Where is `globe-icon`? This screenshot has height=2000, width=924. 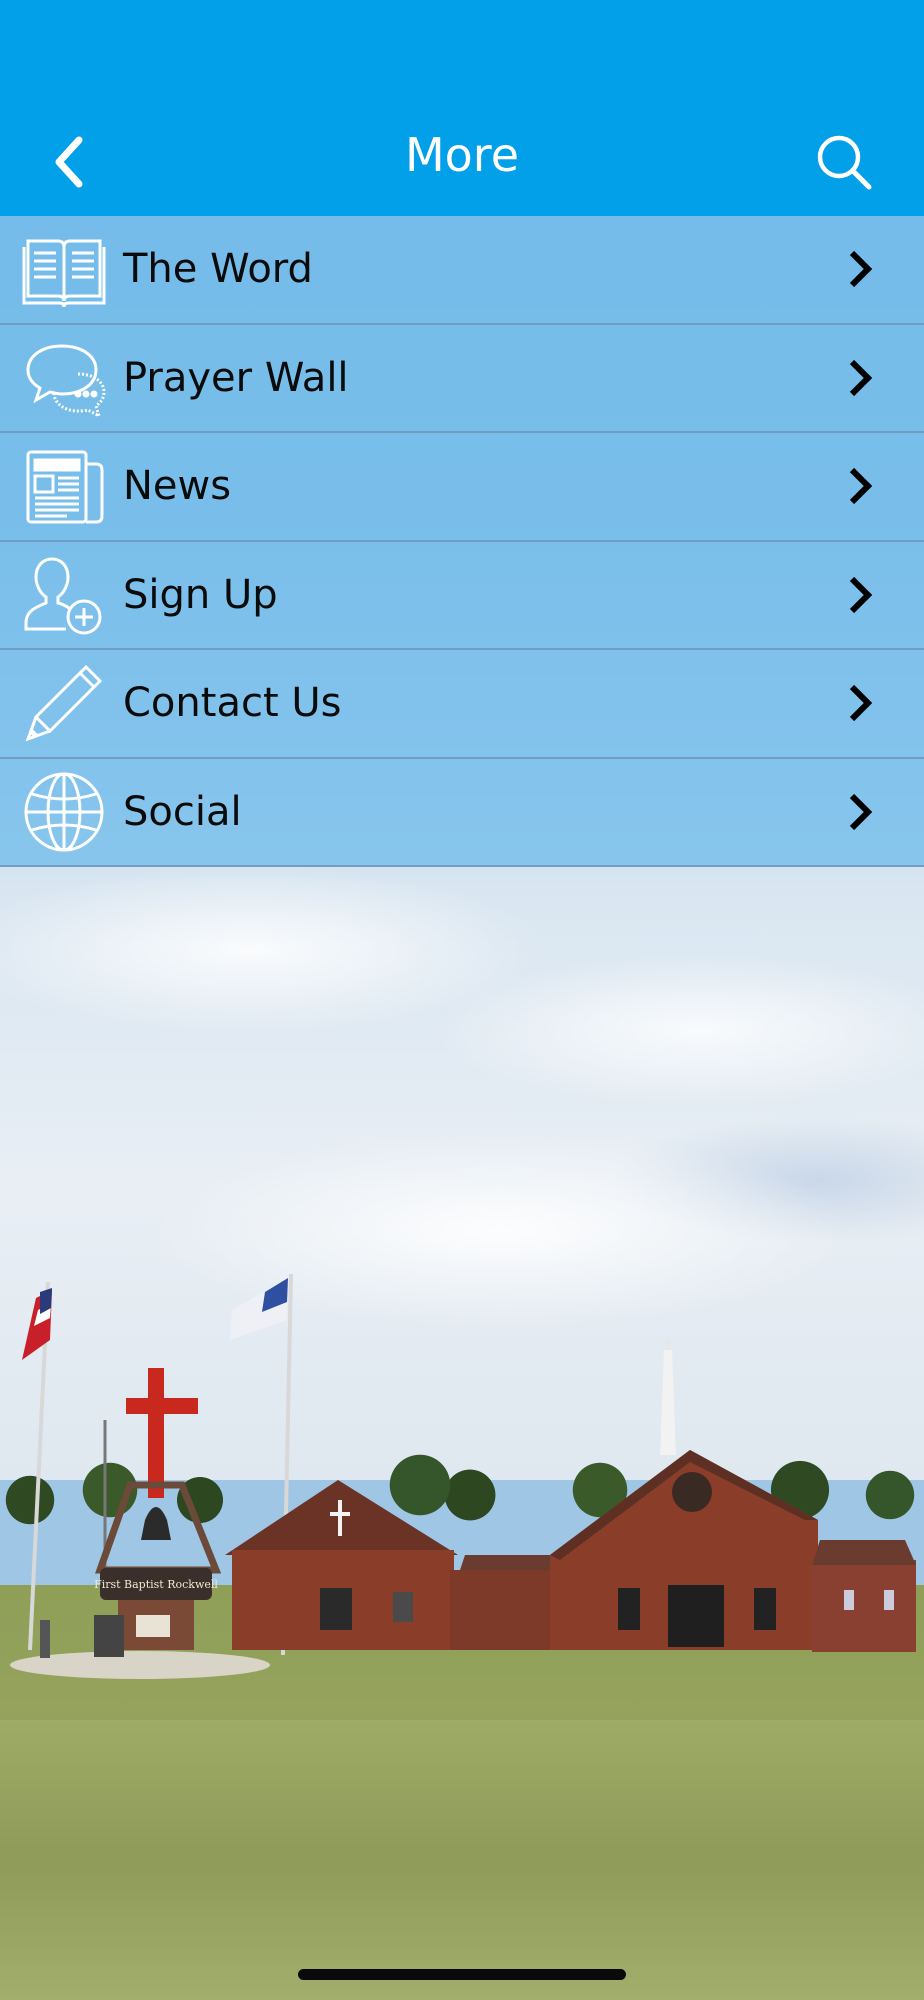
globe-icon is located at coordinates (64, 812).